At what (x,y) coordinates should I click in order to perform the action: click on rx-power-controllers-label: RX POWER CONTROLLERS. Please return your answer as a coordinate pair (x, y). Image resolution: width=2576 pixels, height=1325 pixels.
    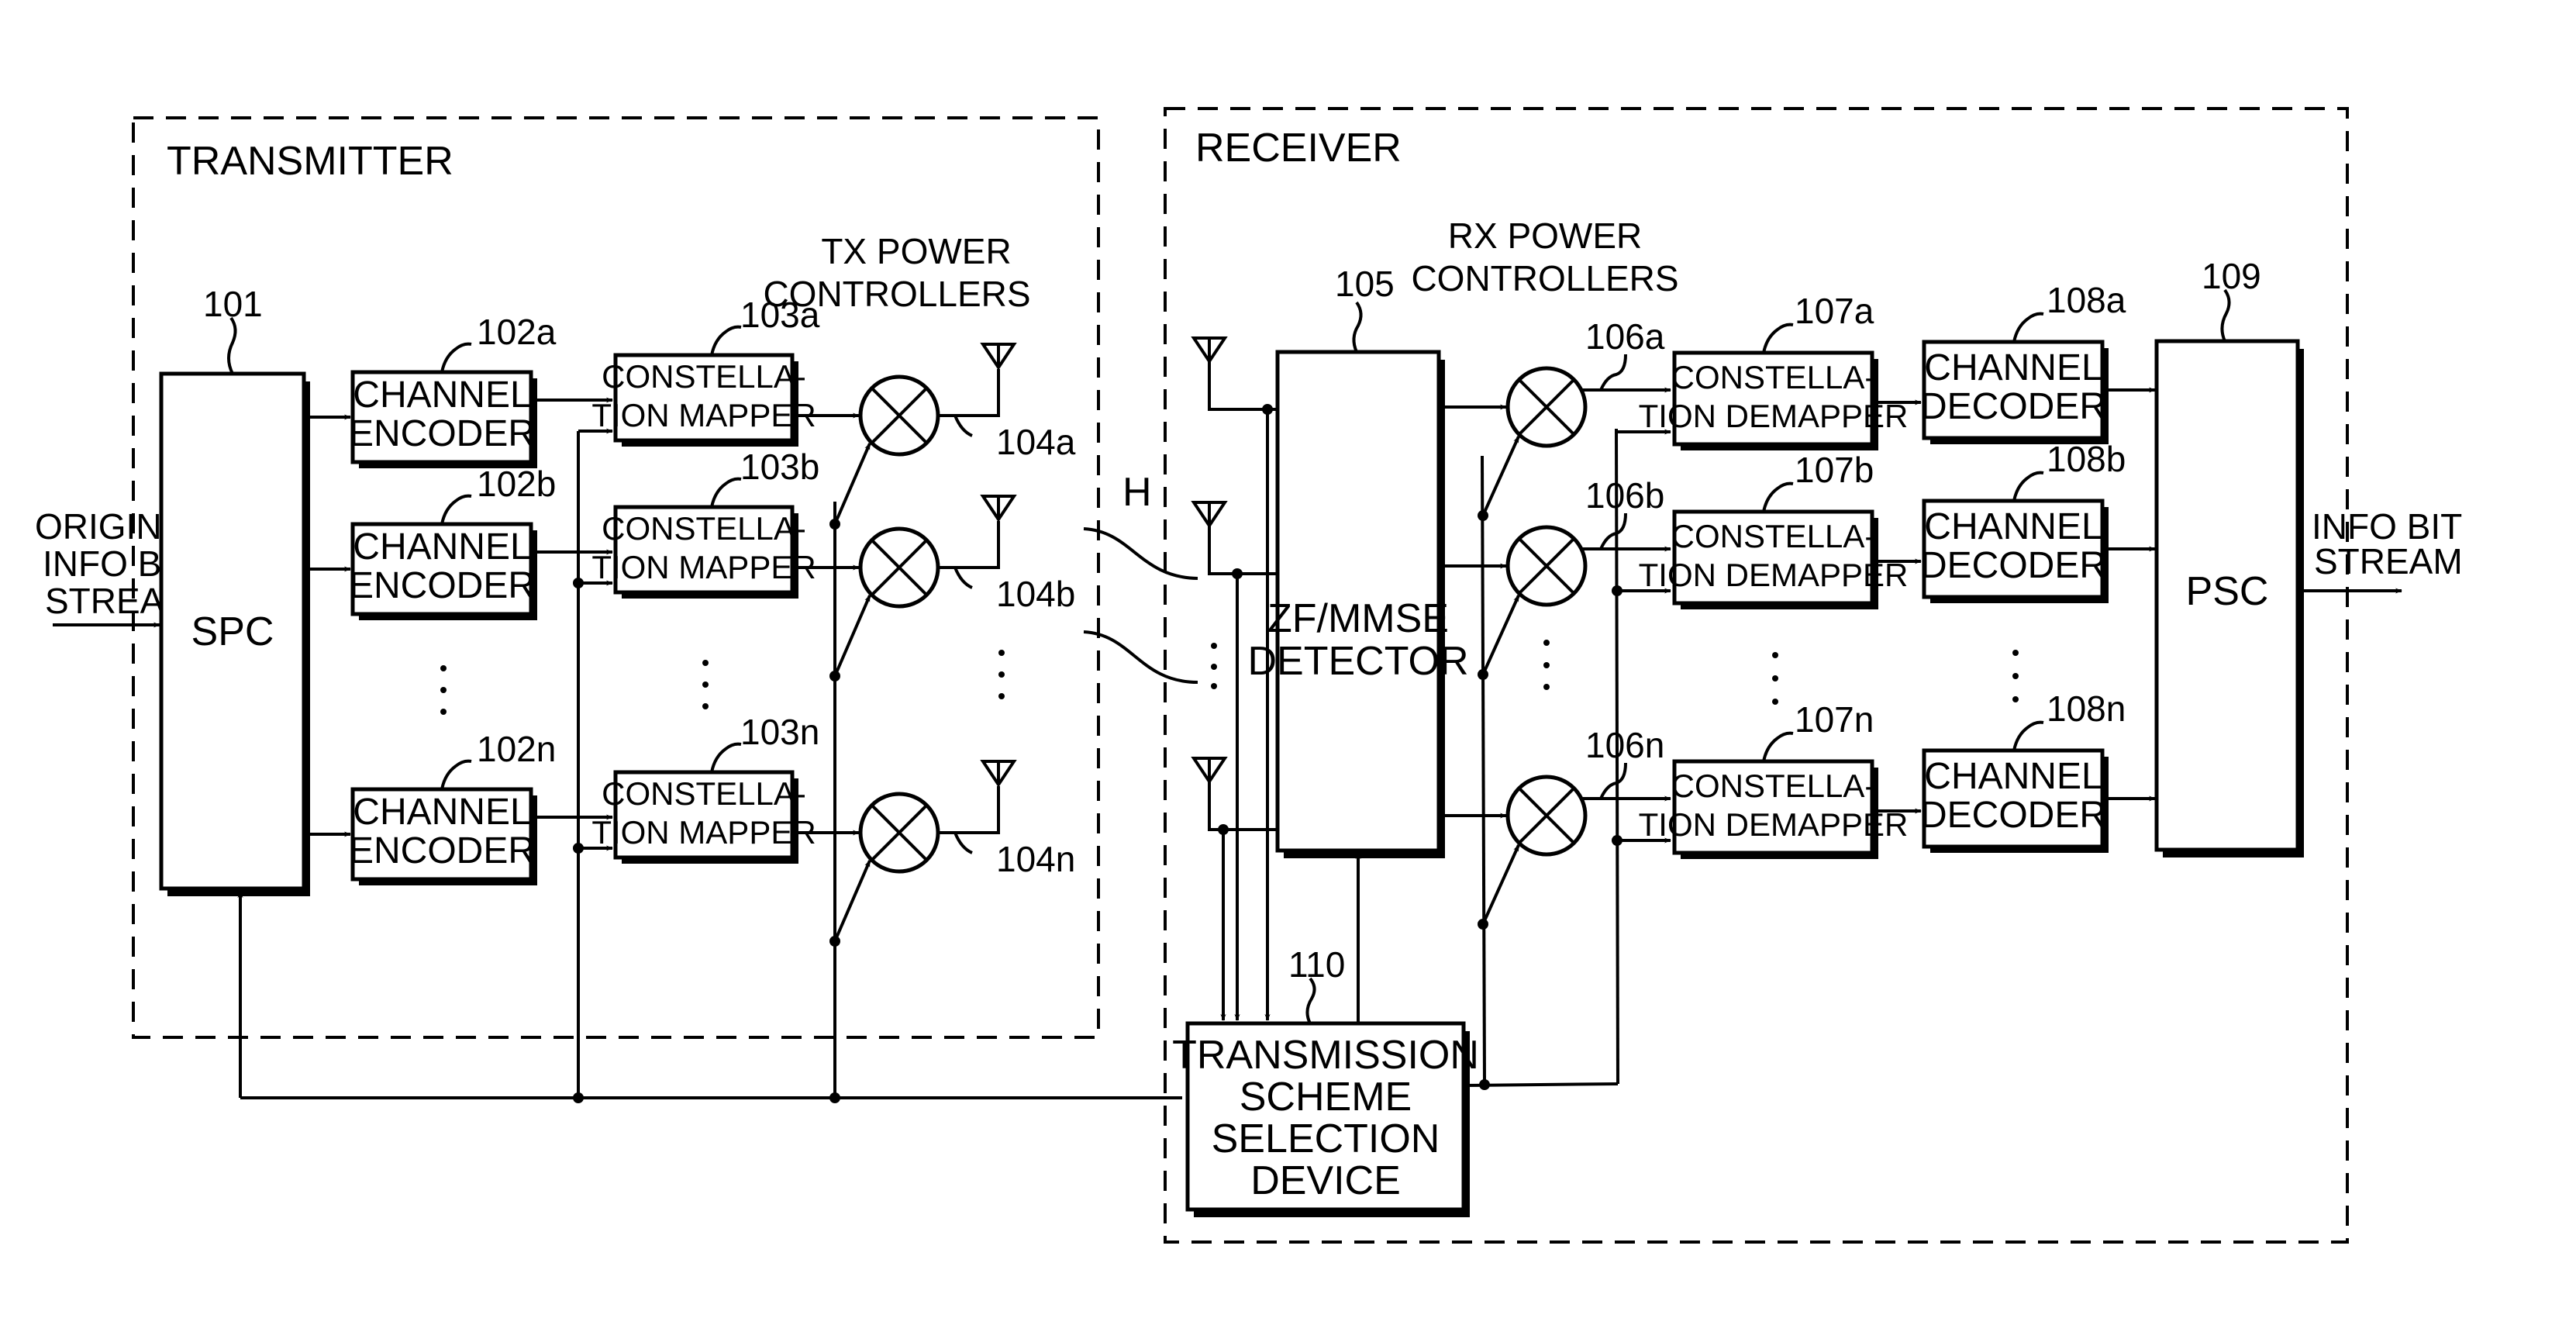
    Looking at the image, I should click on (1544, 257).